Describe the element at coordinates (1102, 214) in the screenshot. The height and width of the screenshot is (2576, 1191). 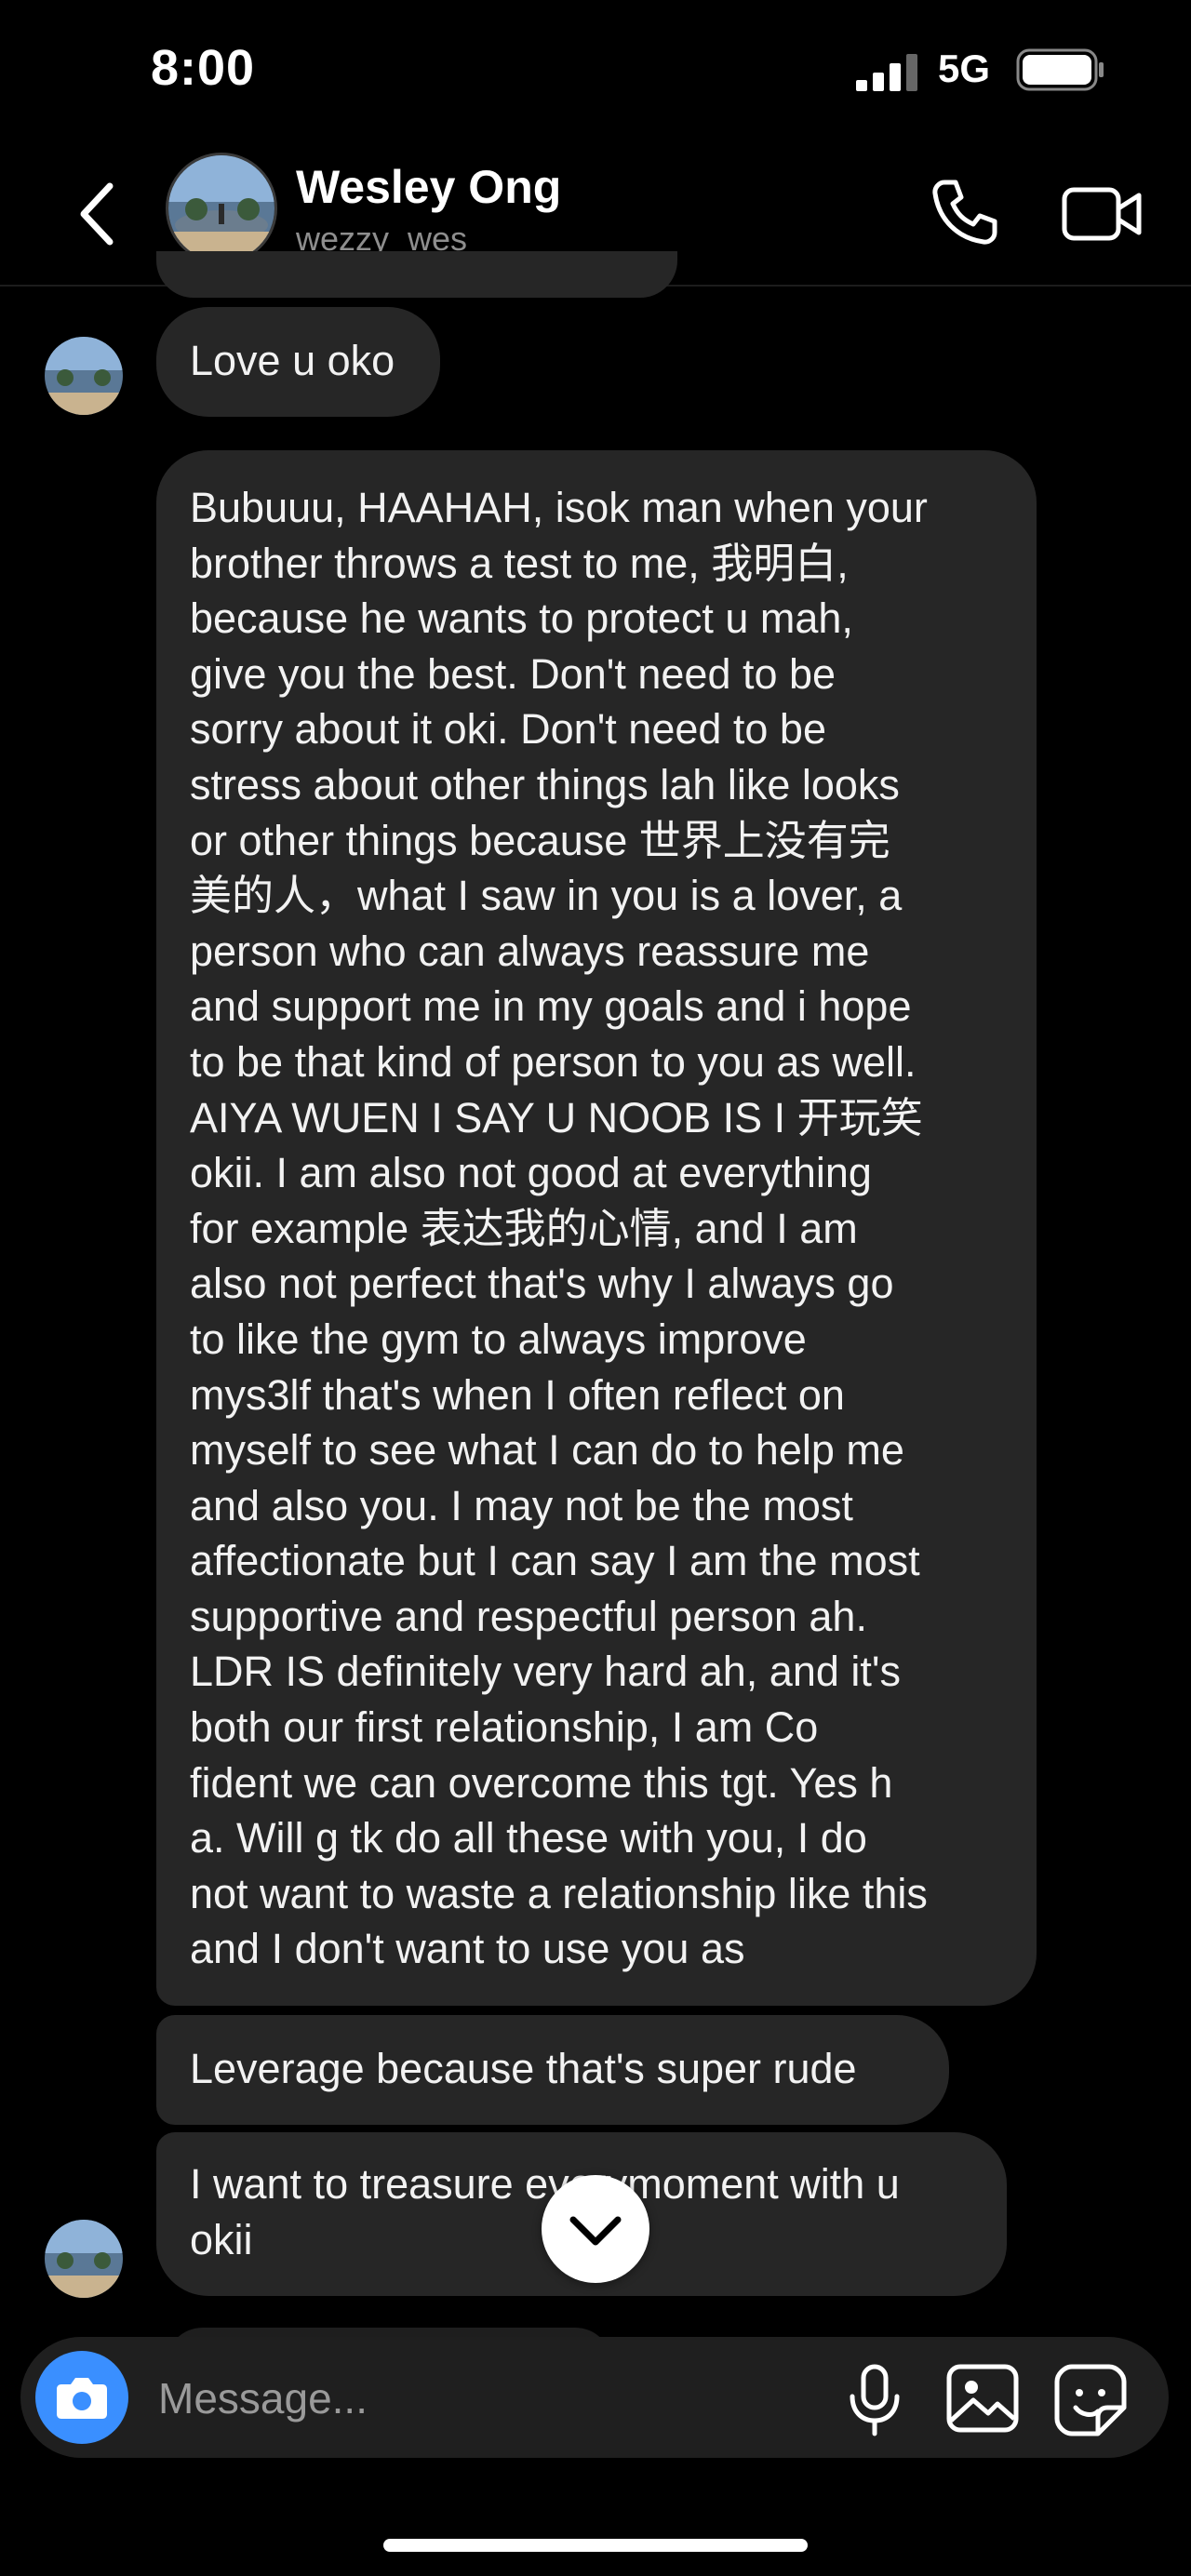
I see `video-icon` at that location.